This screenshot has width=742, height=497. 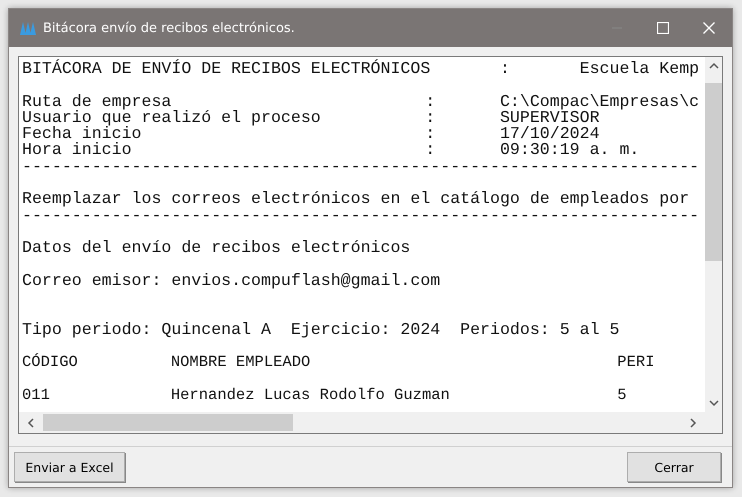 I want to click on log-text: Reemplazar los correos electrónicos en el catálogo de empleados por, so click(x=356, y=199).